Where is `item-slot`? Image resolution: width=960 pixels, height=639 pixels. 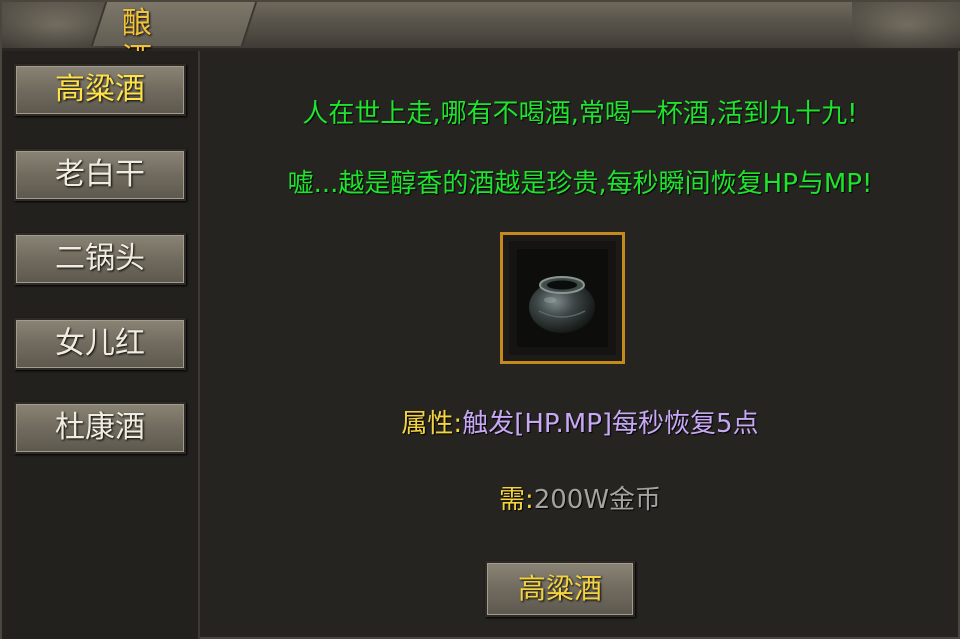 item-slot is located at coordinates (562, 298).